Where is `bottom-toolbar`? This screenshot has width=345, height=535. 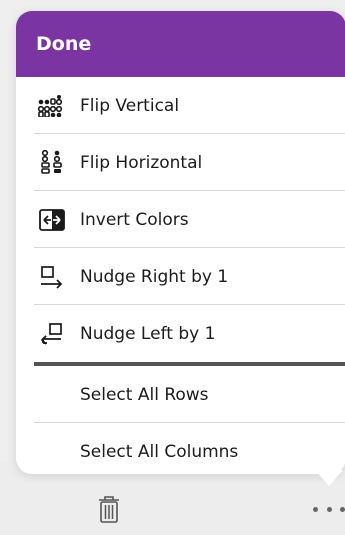
bottom-toolbar is located at coordinates (172, 504).